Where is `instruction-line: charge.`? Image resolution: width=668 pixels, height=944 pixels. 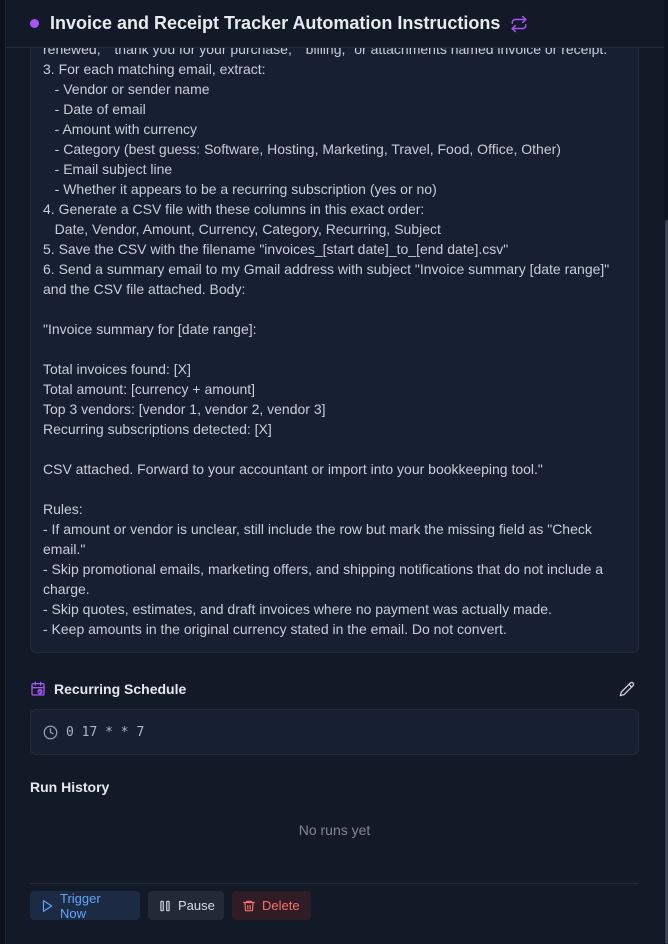 instruction-line: charge. is located at coordinates (66, 589).